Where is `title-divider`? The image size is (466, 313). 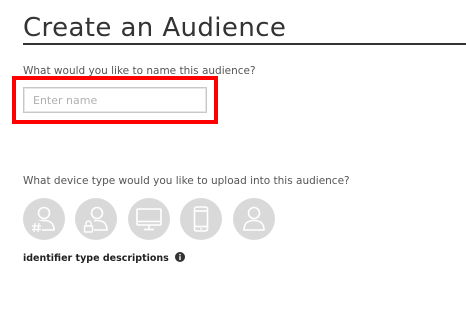 title-divider is located at coordinates (244, 44).